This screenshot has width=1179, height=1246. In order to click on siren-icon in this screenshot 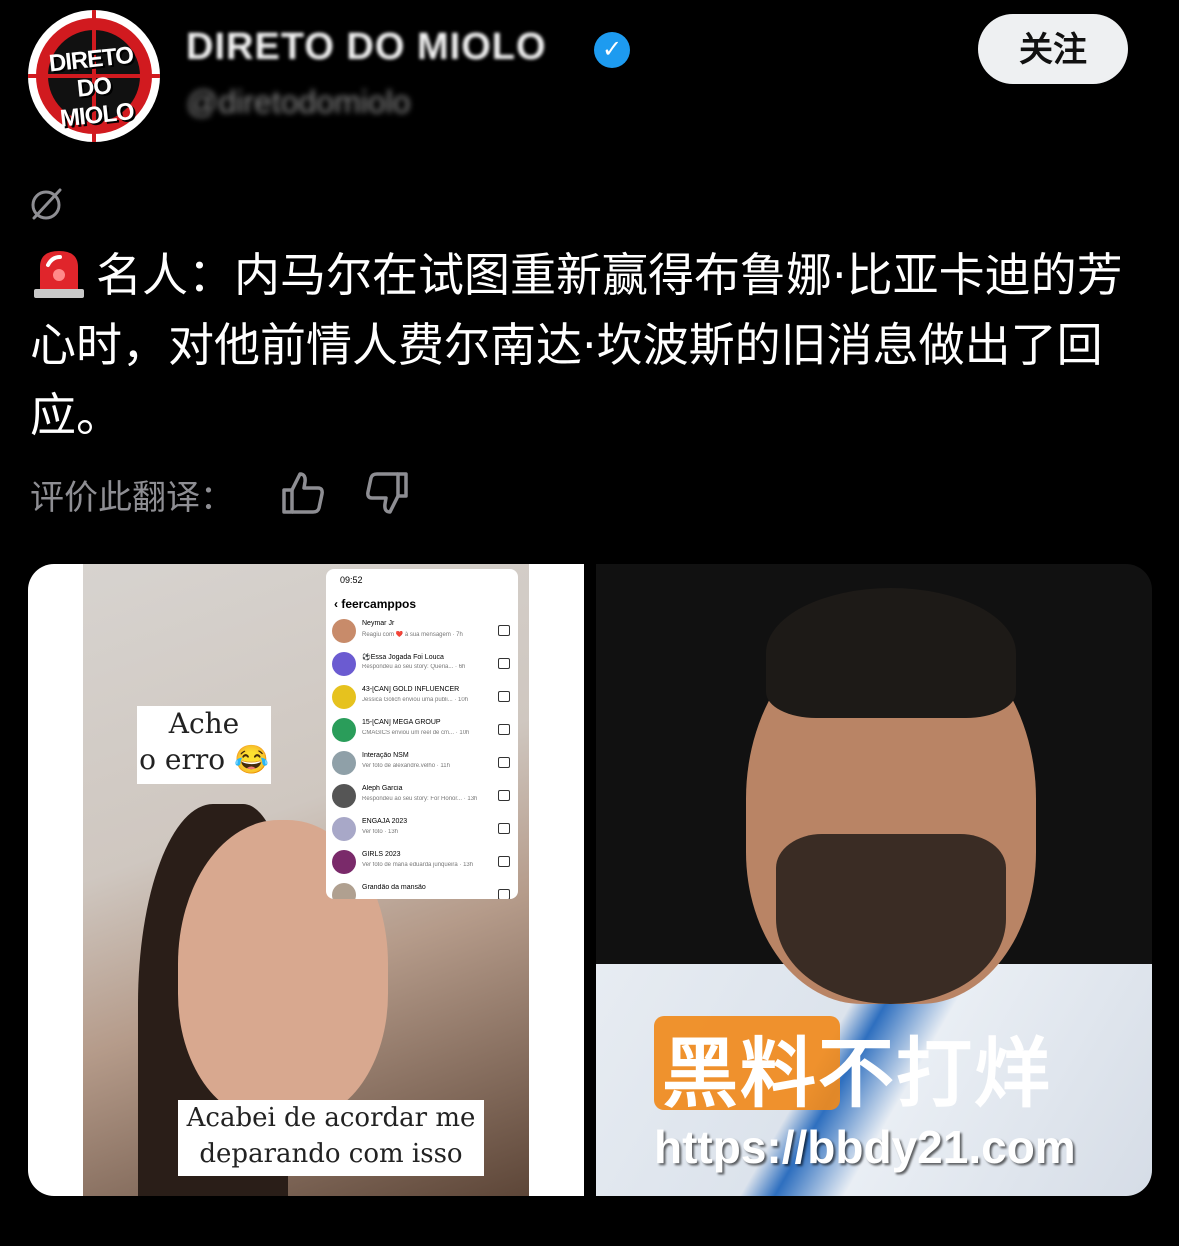, I will do `click(59, 274)`.